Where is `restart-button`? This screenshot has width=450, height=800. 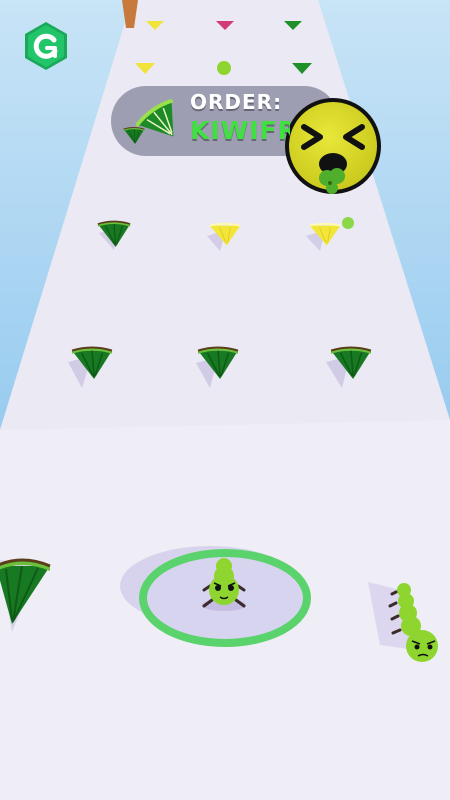 restart-button is located at coordinates (46, 46).